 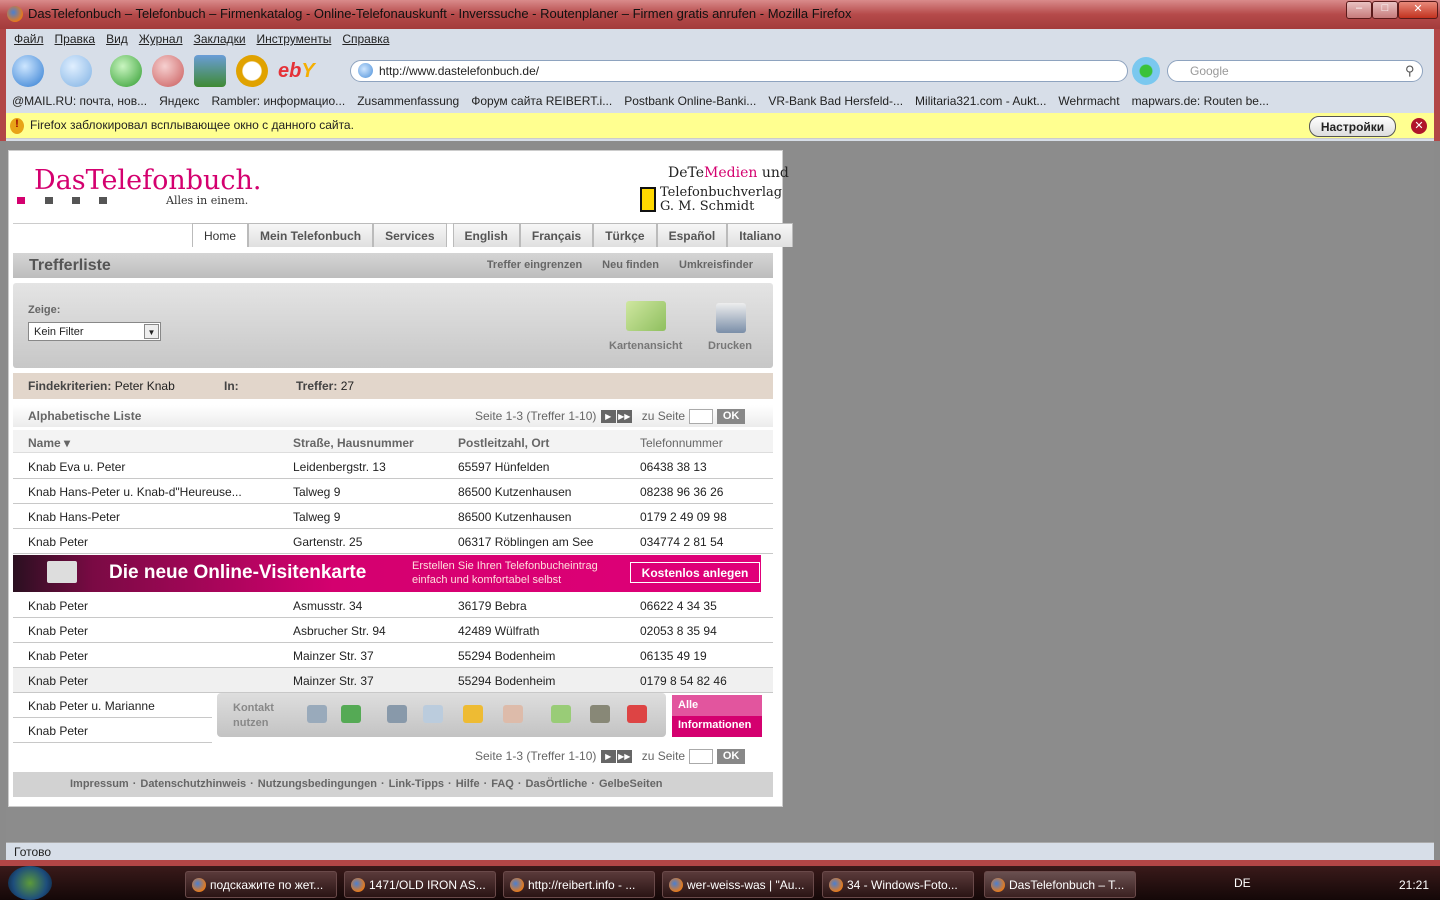 I want to click on clock: 21:21, so click(x=1414, y=885).